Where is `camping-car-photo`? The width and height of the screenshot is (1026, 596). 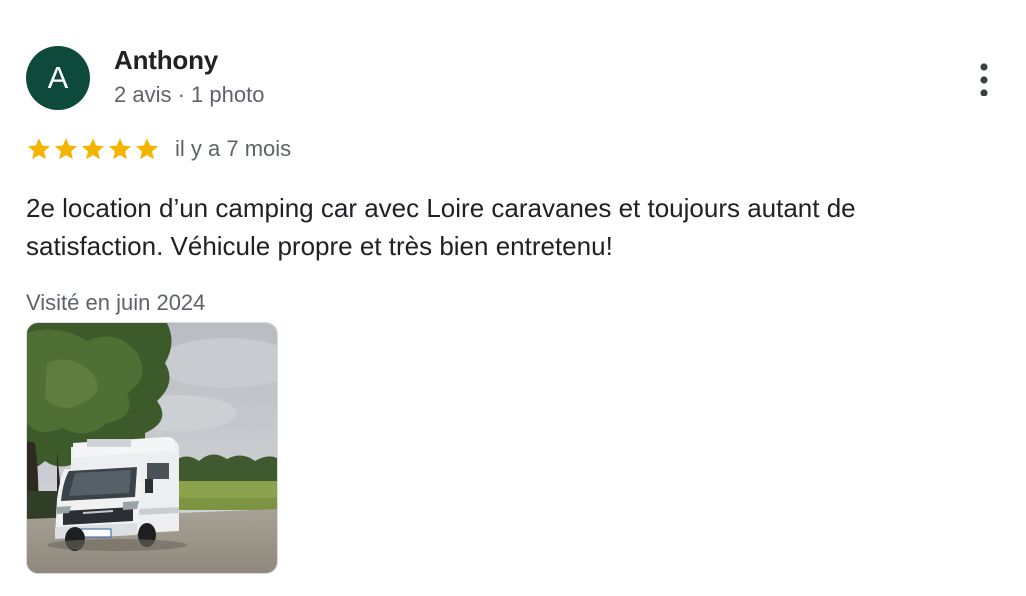 camping-car-photo is located at coordinates (152, 448).